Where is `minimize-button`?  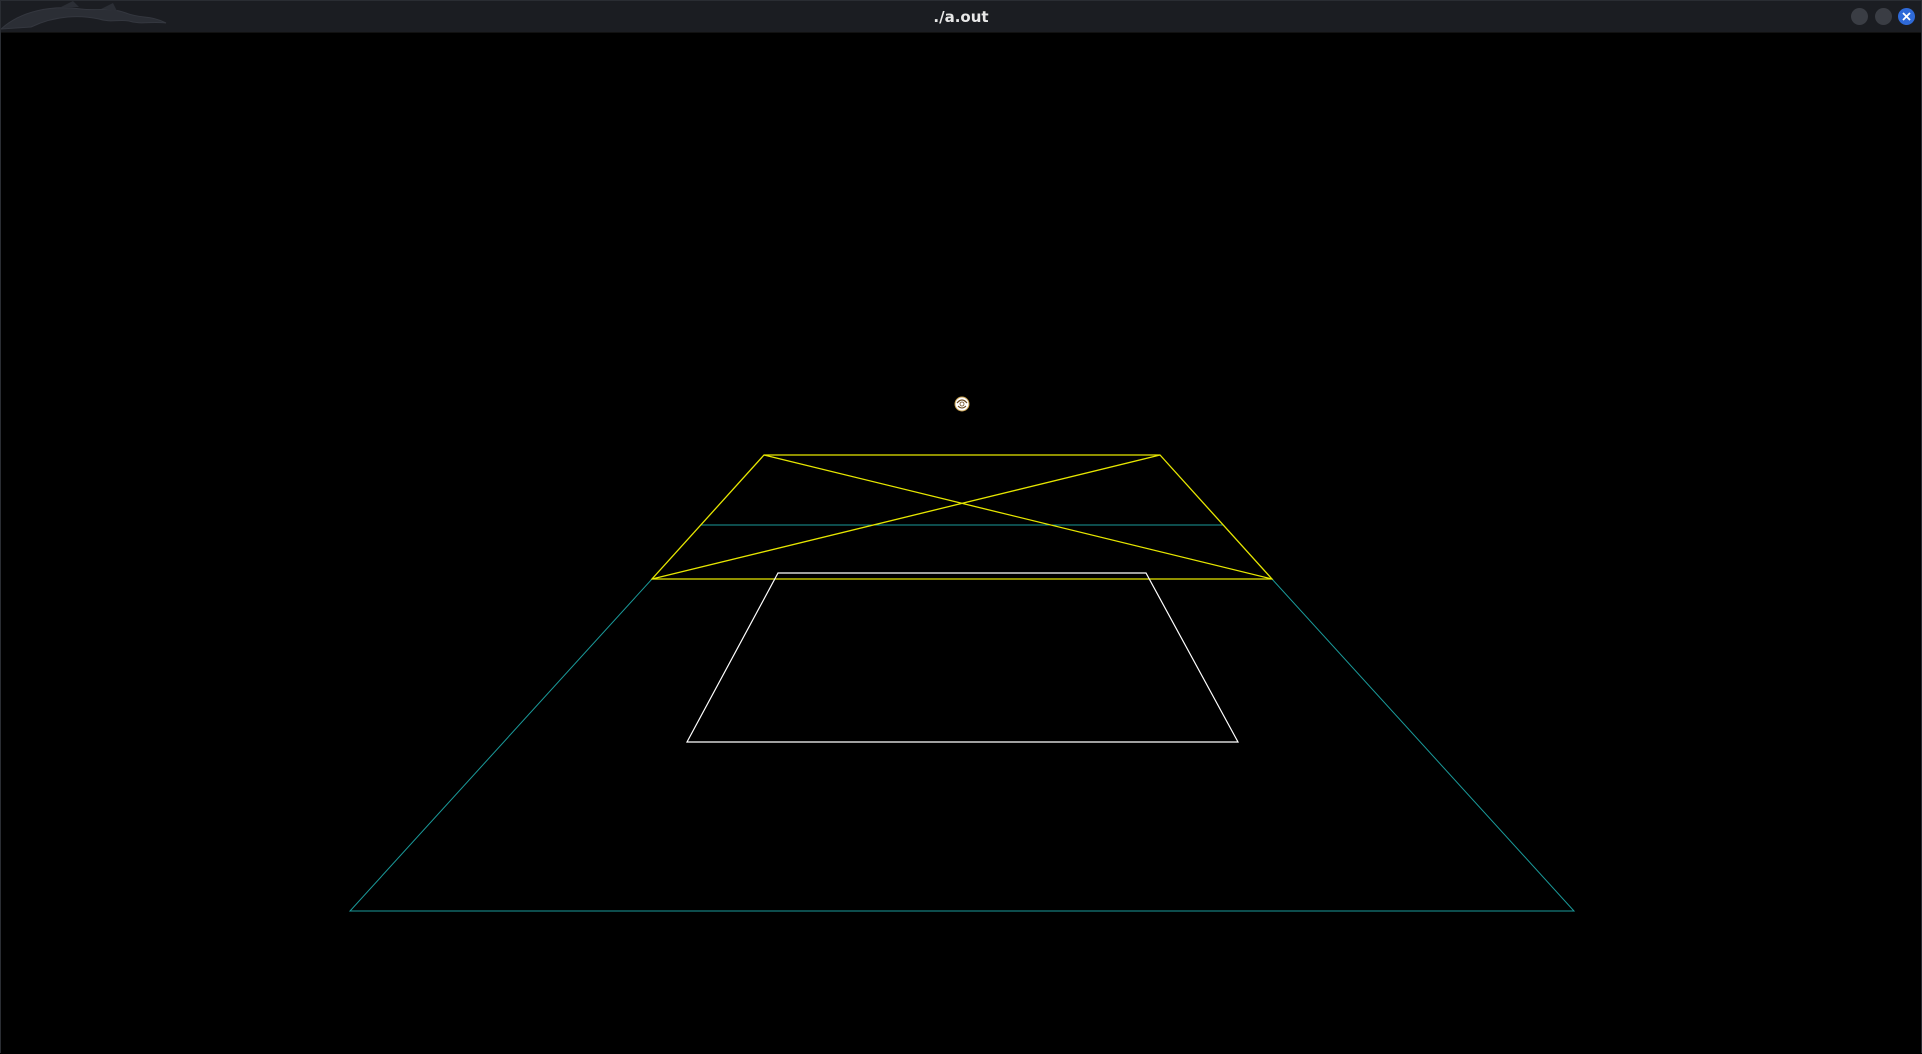
minimize-button is located at coordinates (1859, 16).